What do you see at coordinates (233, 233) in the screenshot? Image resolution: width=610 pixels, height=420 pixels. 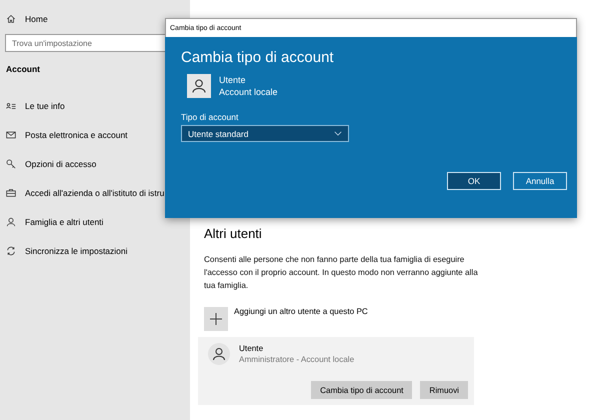 I see `section-heading: Altri utenti` at bounding box center [233, 233].